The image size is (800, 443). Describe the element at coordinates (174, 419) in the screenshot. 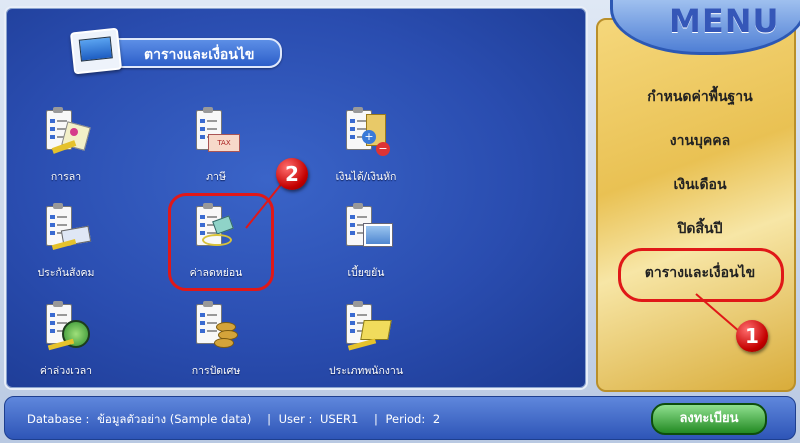

I see `database-value: ข้อมูลตัวอย่าง (Sample data)` at that location.